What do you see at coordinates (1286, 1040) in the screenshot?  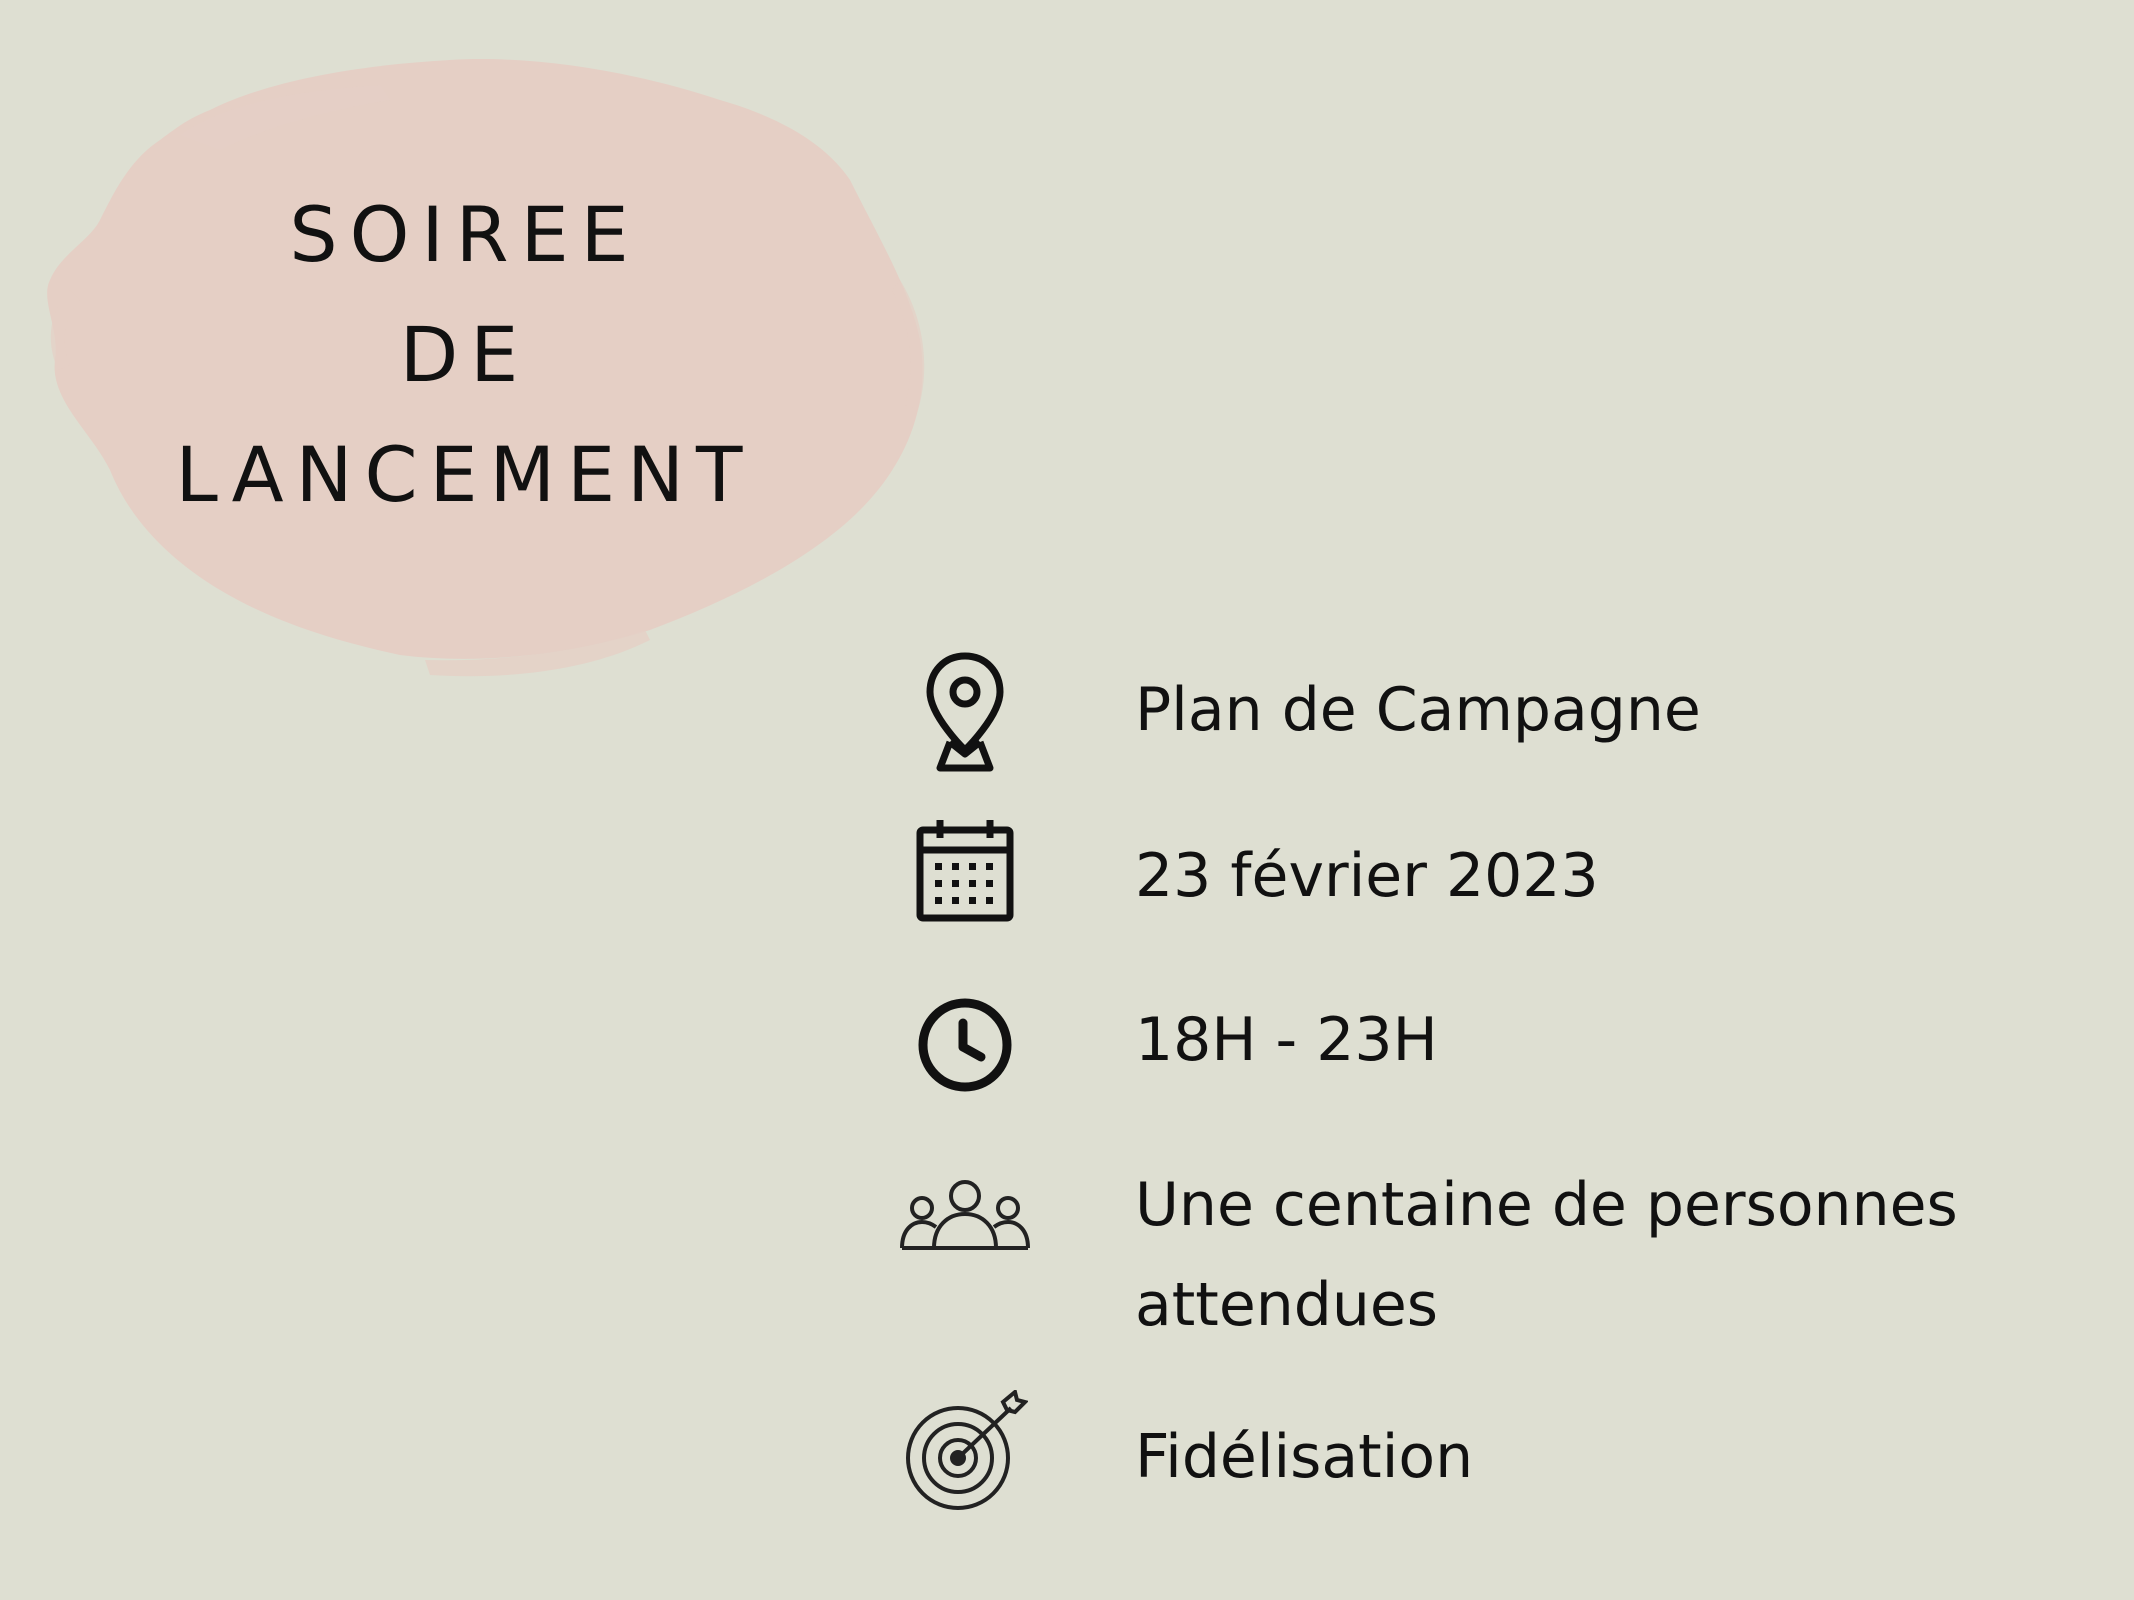 I see `time-text: 18H - 23H` at bounding box center [1286, 1040].